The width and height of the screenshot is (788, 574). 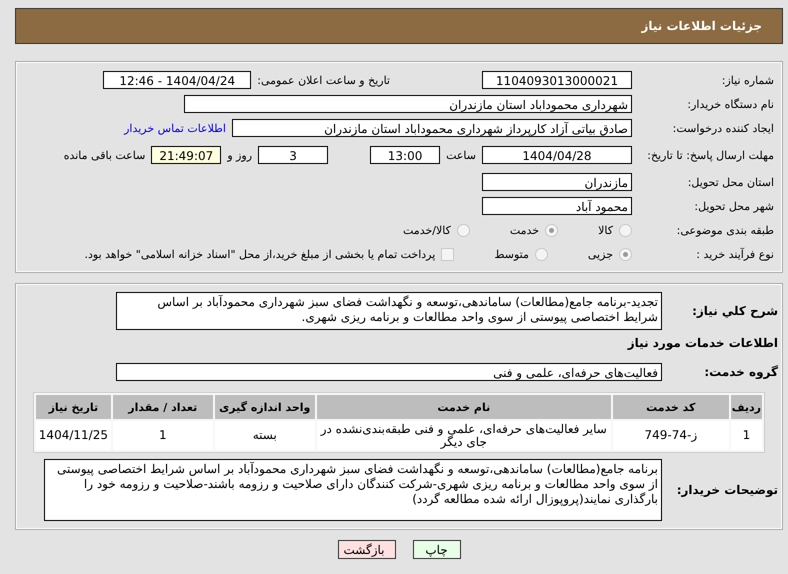 I want to click on table-cell: 1404/11/25, so click(x=73, y=435).